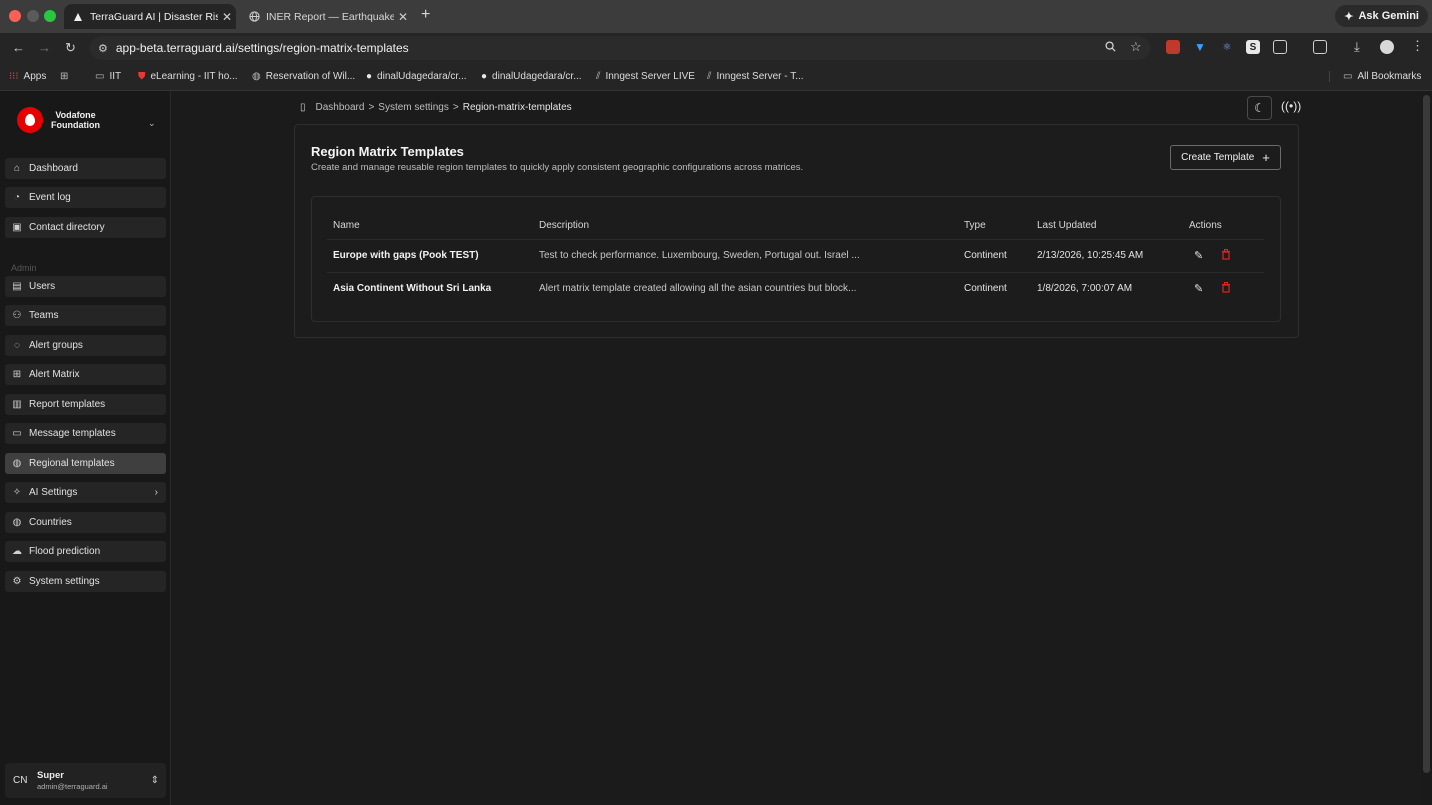  Describe the element at coordinates (1253, 47) in the screenshot. I see `extension-s-icon: S` at that location.